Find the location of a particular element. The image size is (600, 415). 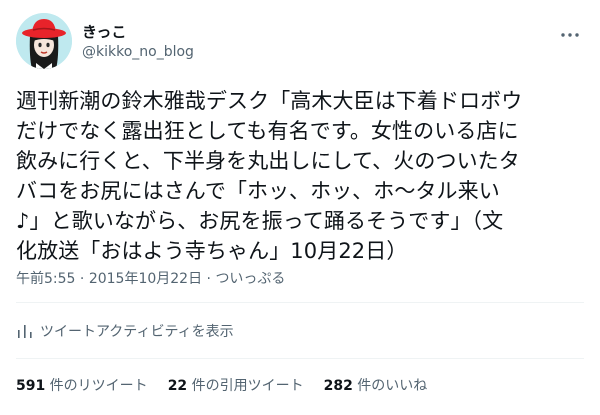

quotes-stat: 22 件の引用ツイート is located at coordinates (236, 385).